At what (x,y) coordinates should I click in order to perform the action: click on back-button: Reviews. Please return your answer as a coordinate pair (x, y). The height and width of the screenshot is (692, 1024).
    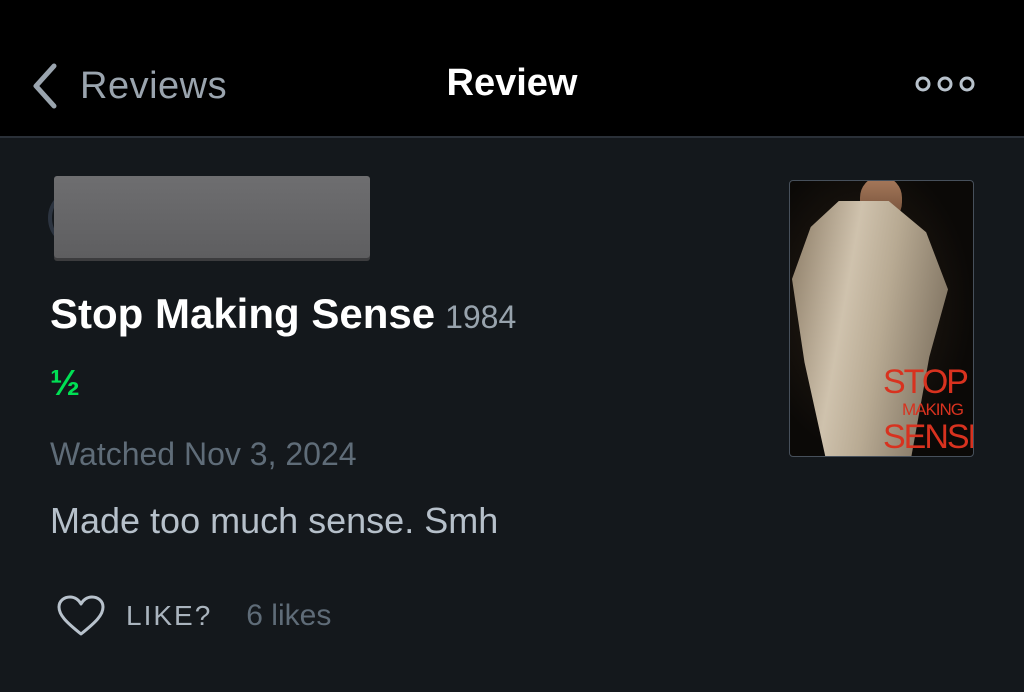
    Looking at the image, I should click on (128, 86).